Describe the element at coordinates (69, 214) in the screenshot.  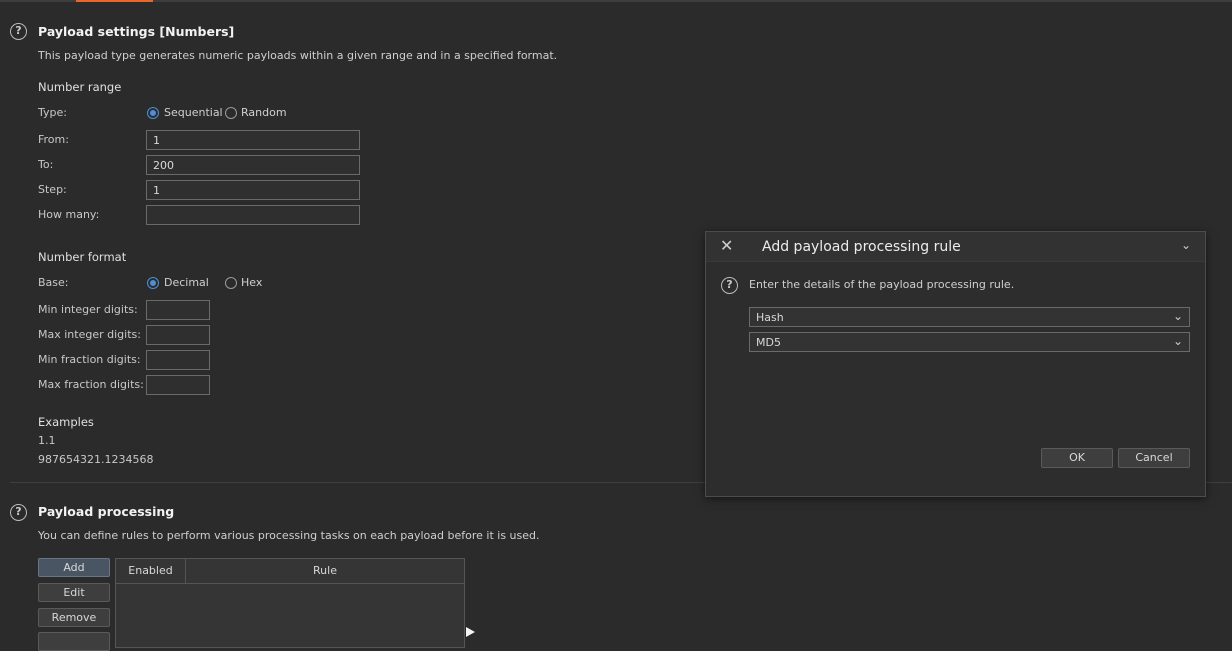
I see `how-many-label: How many:` at that location.